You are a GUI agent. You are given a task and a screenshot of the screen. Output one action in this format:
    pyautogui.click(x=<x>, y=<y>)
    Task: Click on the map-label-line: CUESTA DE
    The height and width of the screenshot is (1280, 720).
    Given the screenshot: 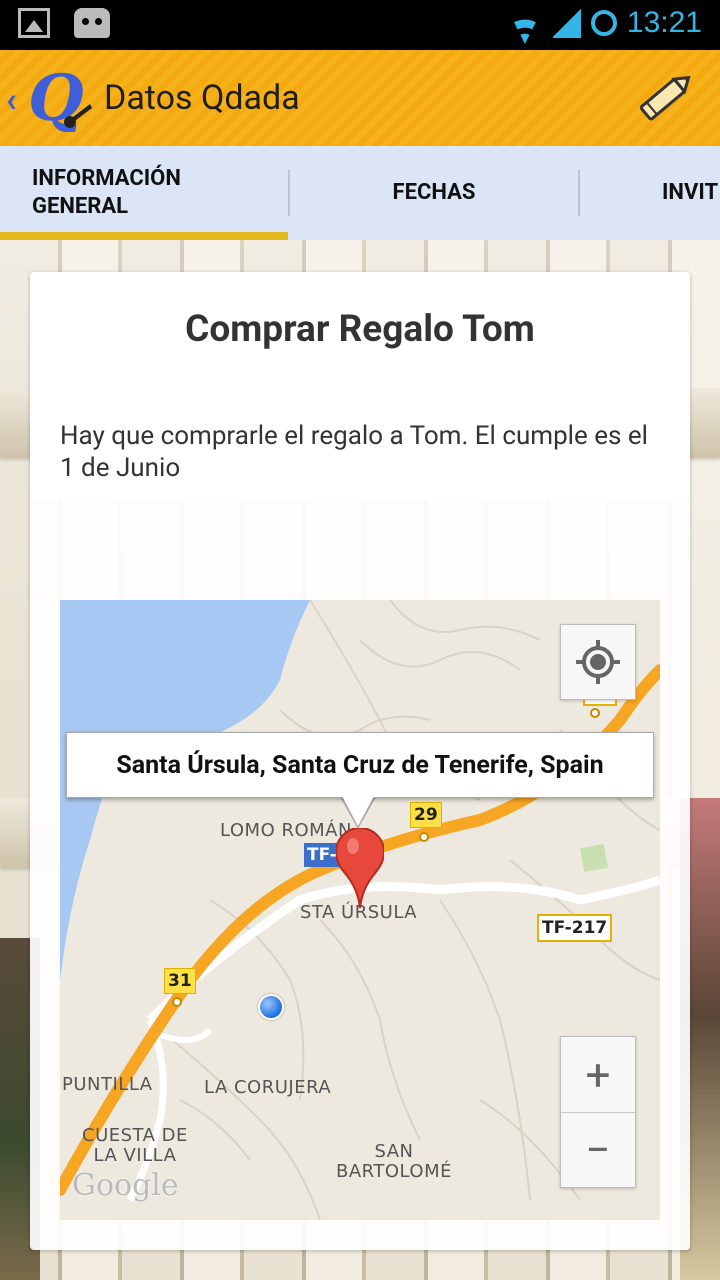 What is the action you would take?
    pyautogui.click(x=135, y=1135)
    